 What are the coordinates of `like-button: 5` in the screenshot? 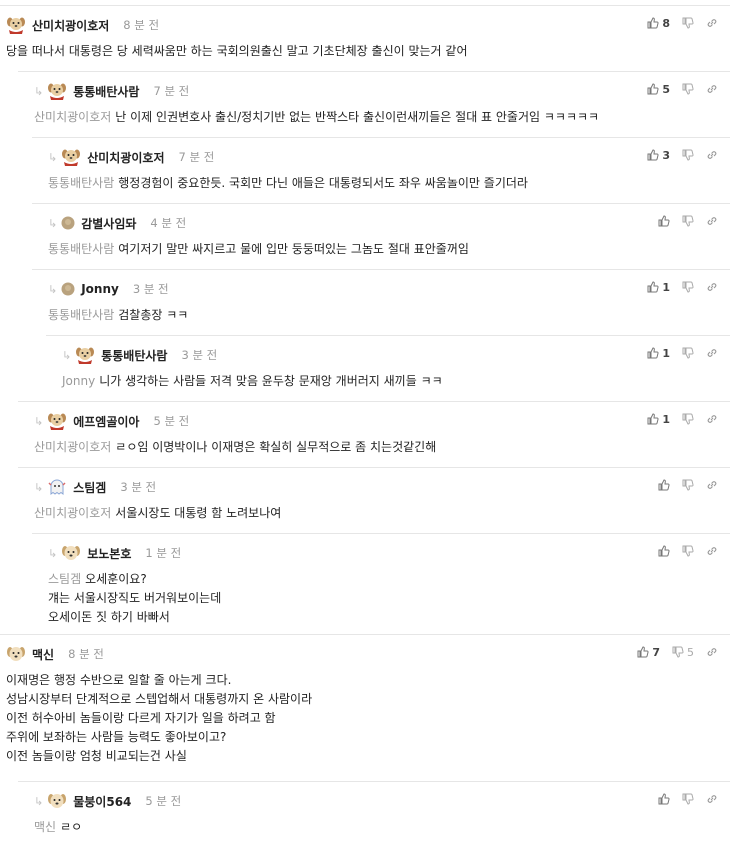 It's located at (658, 89).